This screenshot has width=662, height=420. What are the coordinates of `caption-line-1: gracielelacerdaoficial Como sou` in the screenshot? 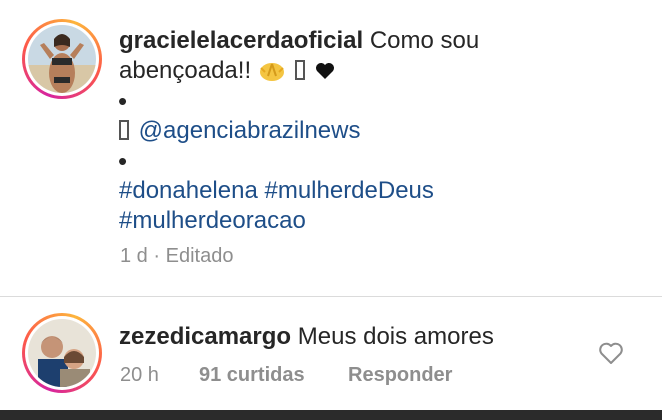 It's located at (299, 41).